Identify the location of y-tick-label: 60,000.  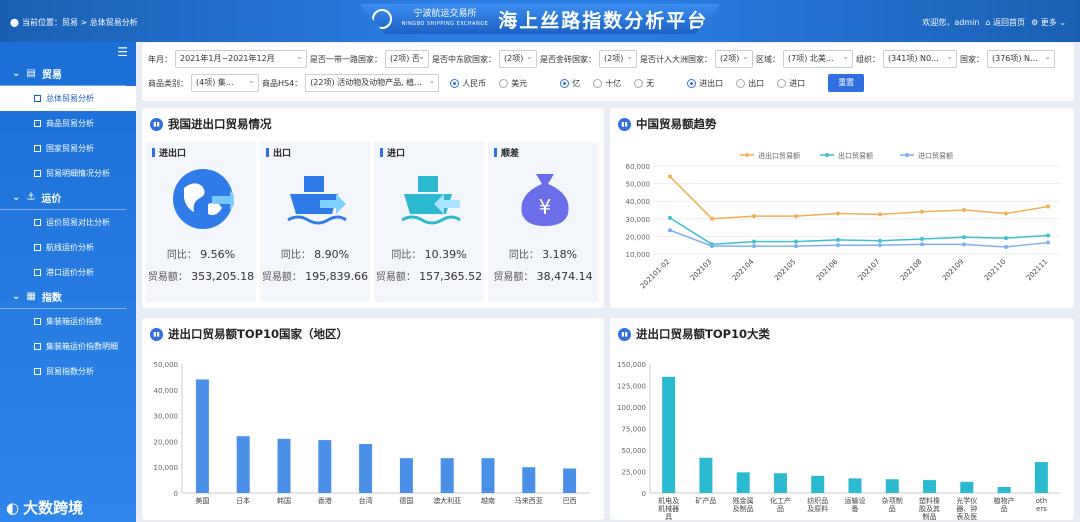
(638, 167).